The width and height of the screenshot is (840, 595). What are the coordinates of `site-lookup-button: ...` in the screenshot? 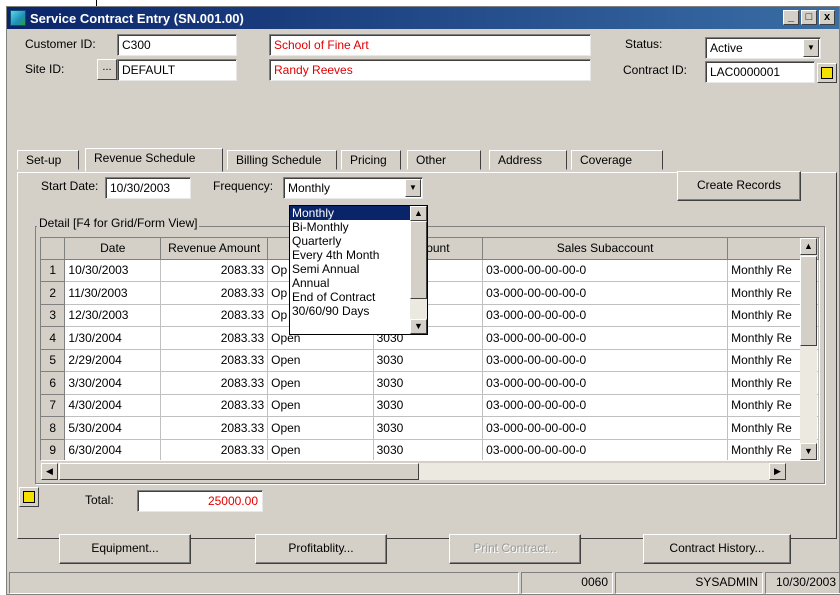 It's located at (107, 69).